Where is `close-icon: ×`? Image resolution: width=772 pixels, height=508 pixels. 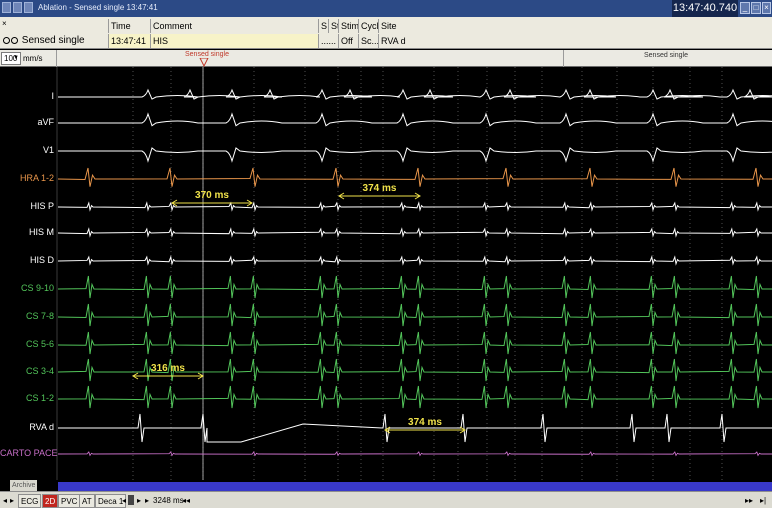
close-icon: × is located at coordinates (766, 8).